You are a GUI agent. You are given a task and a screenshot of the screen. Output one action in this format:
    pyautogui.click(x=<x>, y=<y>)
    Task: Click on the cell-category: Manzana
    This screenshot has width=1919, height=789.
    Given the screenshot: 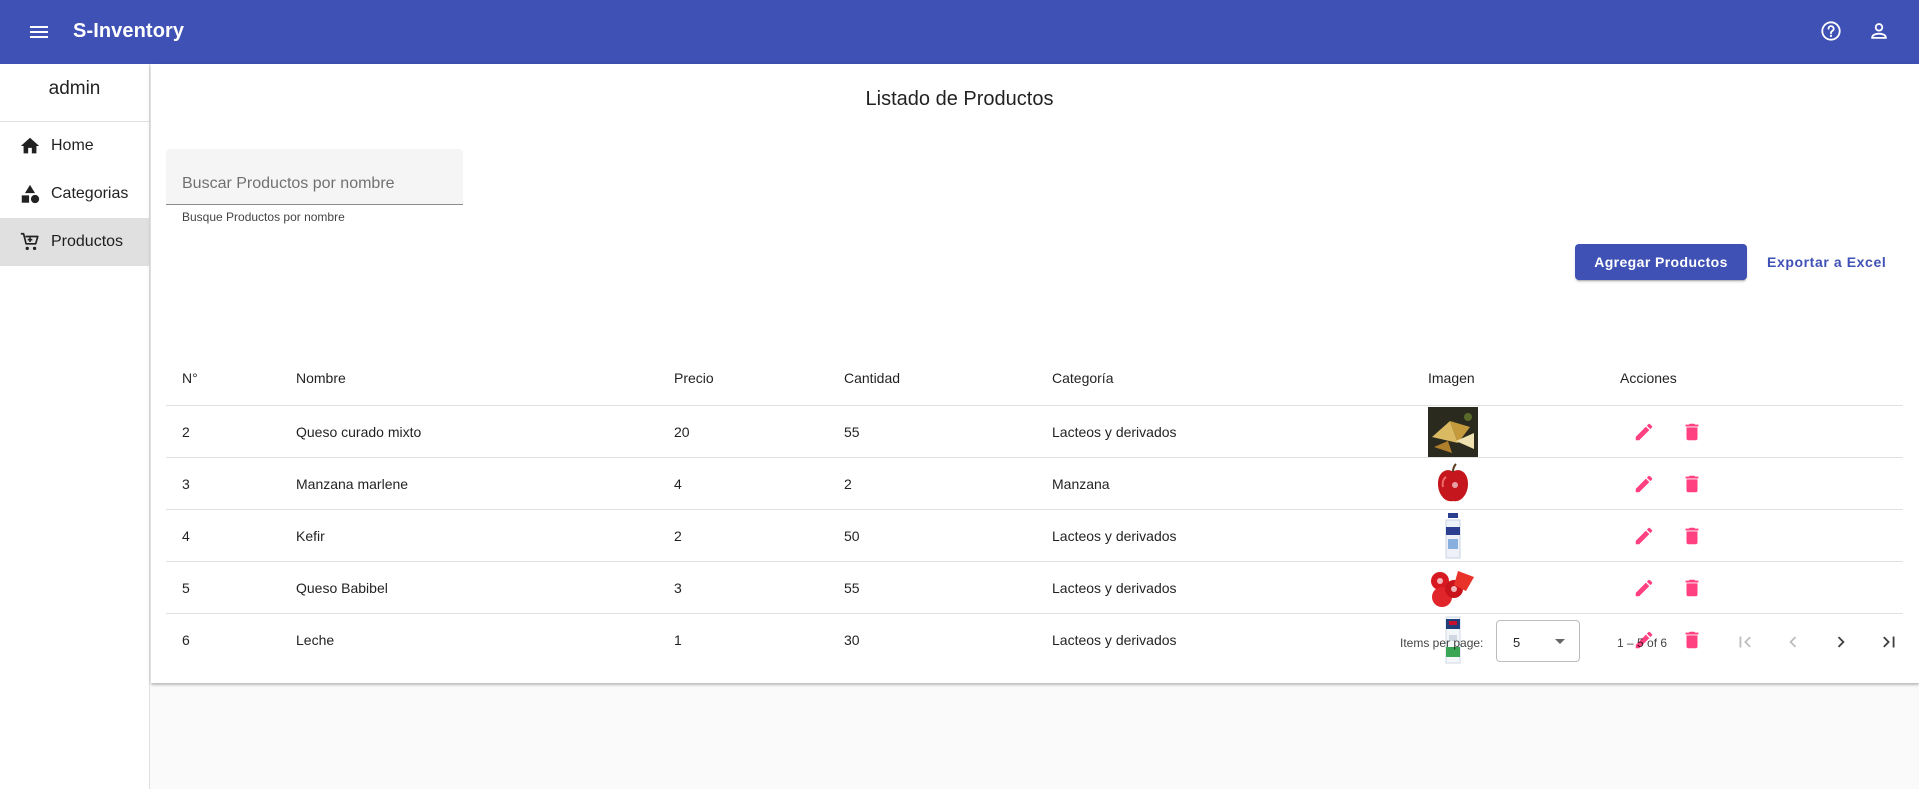 What is the action you would take?
    pyautogui.click(x=1081, y=483)
    